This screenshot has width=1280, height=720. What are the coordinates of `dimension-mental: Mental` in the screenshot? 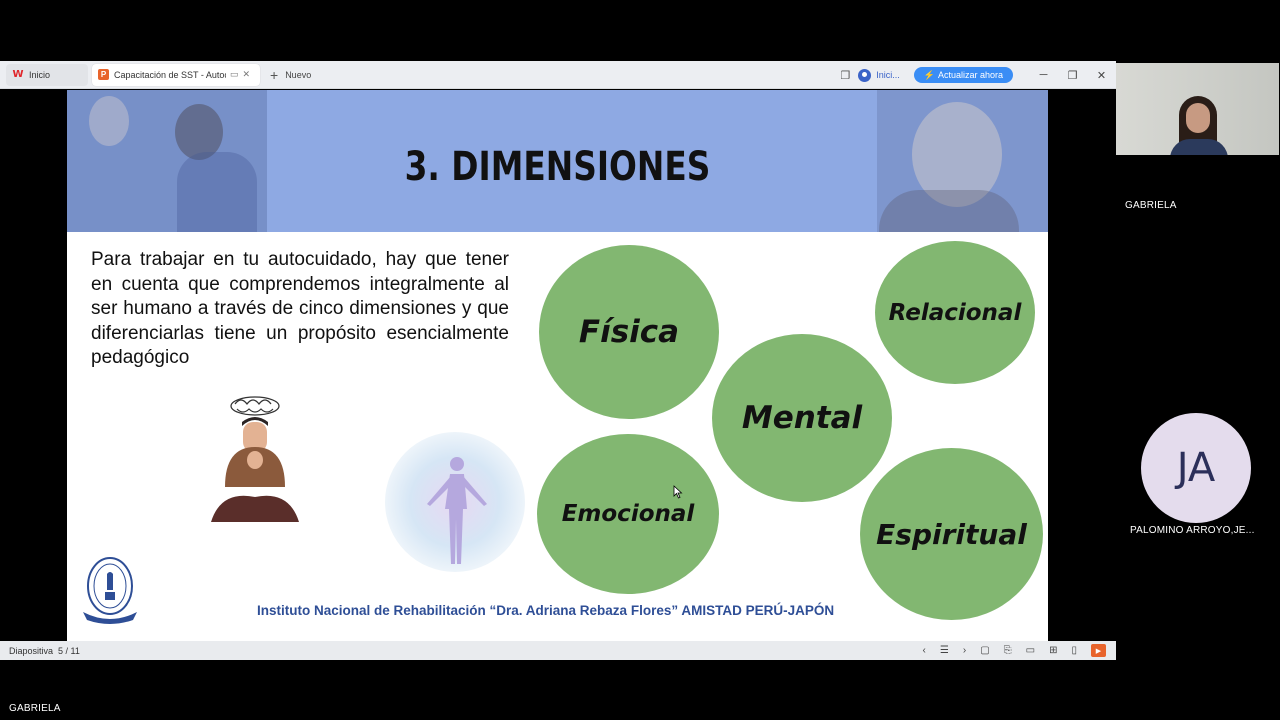 It's located at (802, 418).